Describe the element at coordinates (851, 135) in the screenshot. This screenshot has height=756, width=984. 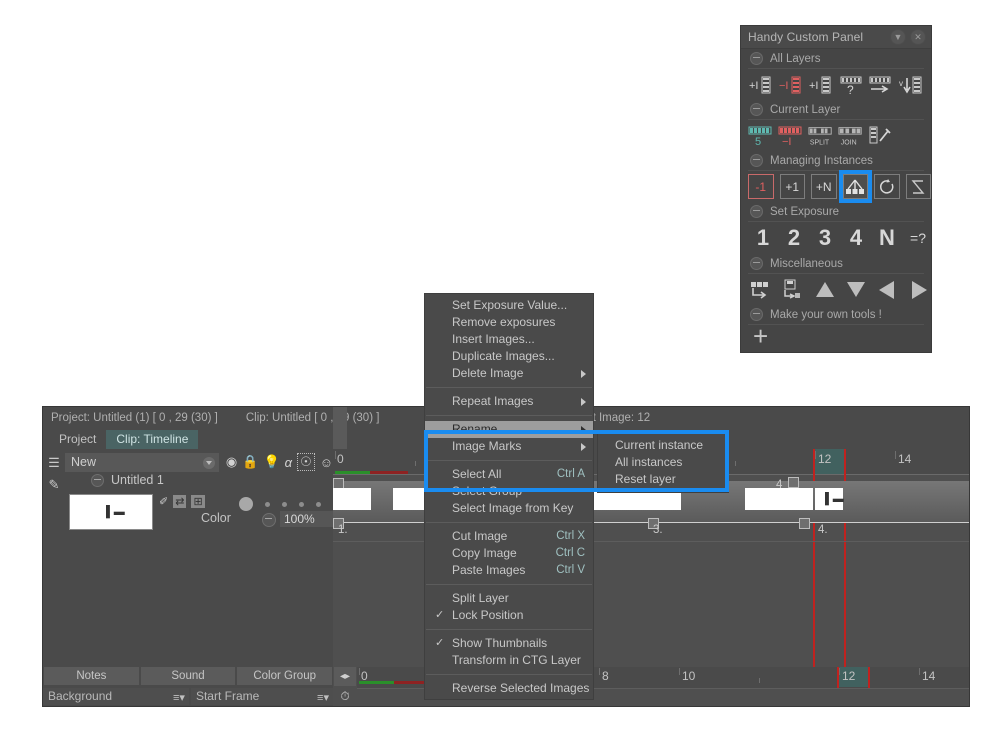
I see `join-icon: JOIN` at that location.